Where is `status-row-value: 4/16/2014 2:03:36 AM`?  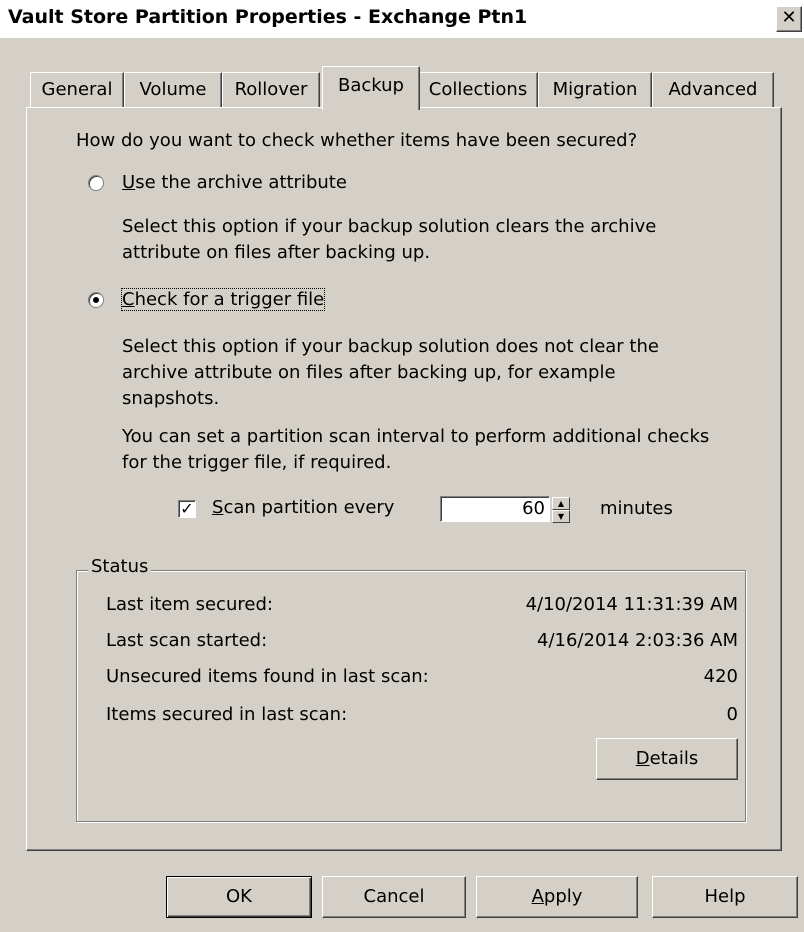 status-row-value: 4/16/2014 2:03:36 AM is located at coordinates (637, 640).